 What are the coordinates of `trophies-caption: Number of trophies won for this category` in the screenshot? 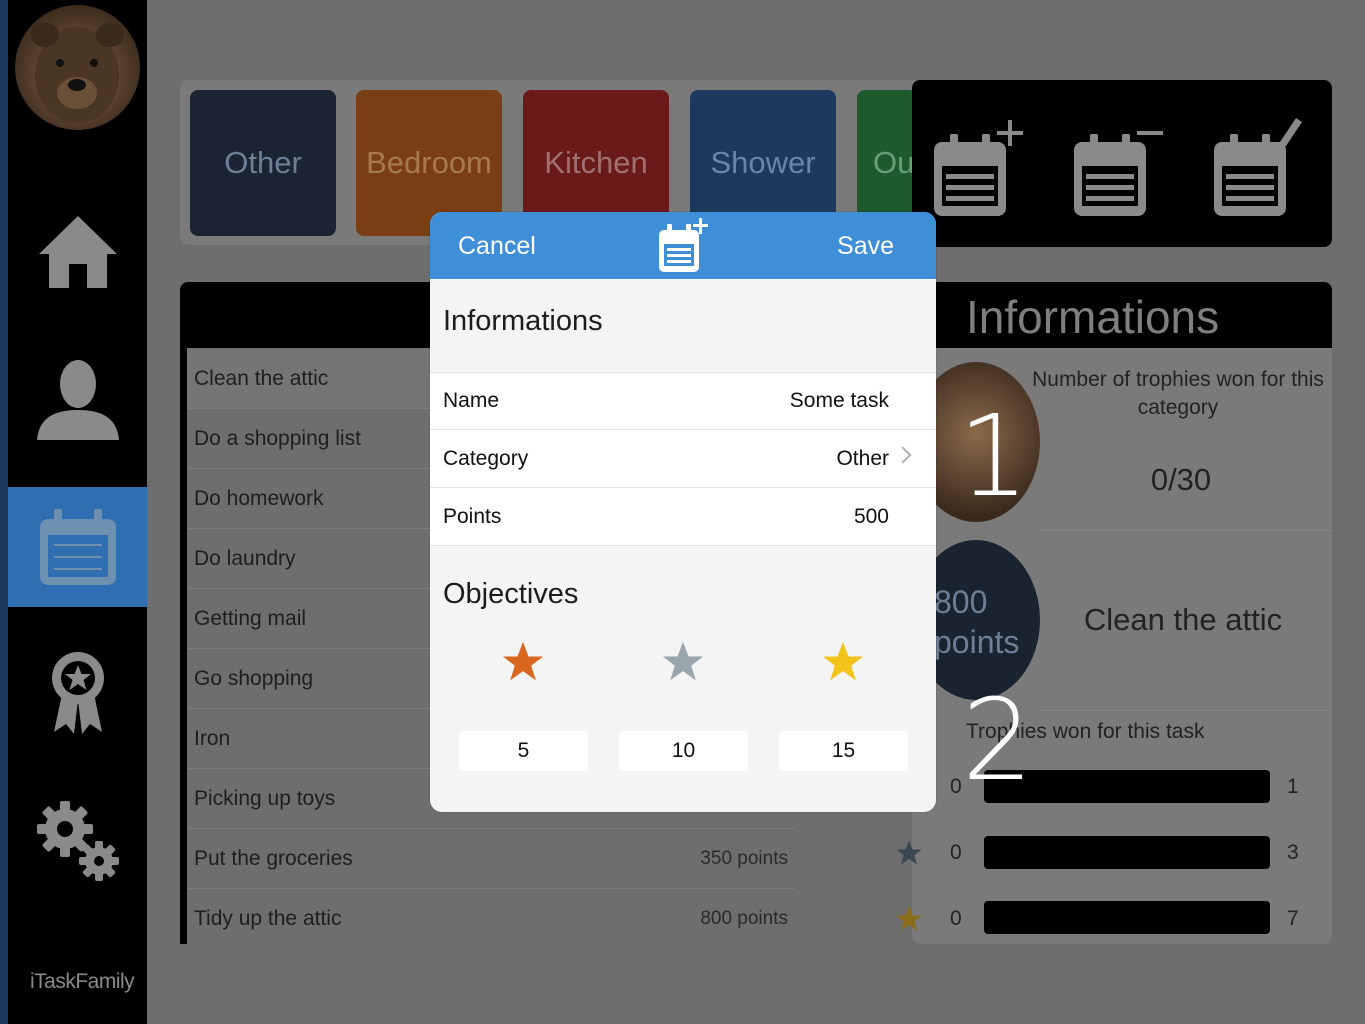 It's located at (1178, 393).